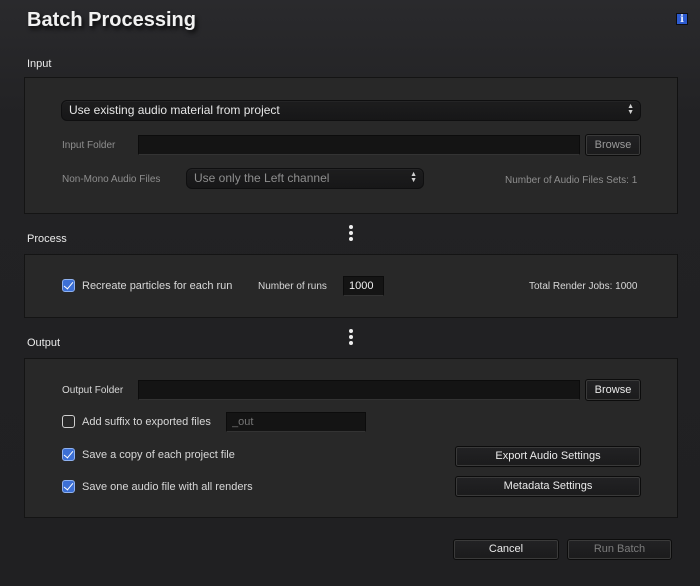  I want to click on non-mono-select: Use only the Left channel ▲ ▼, so click(305, 178).